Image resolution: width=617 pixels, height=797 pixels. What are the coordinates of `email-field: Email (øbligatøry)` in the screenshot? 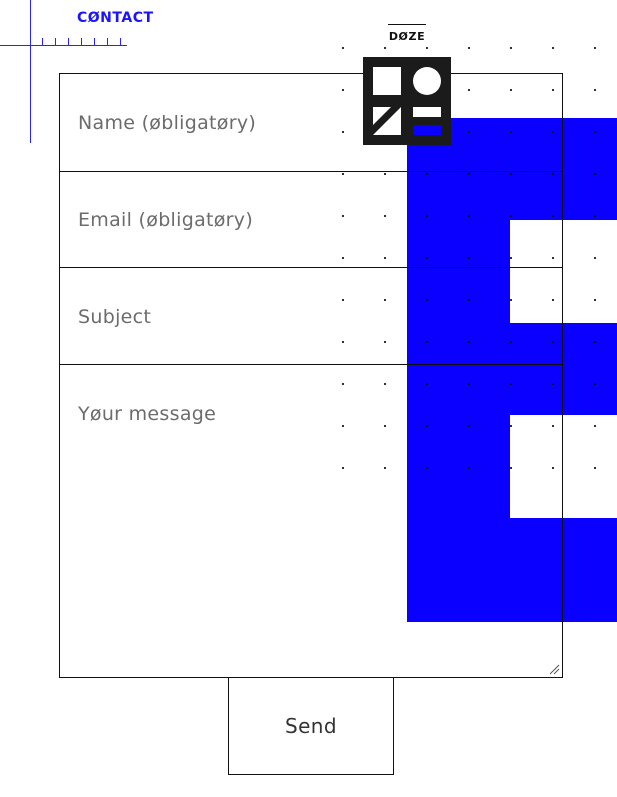 It's located at (311, 219).